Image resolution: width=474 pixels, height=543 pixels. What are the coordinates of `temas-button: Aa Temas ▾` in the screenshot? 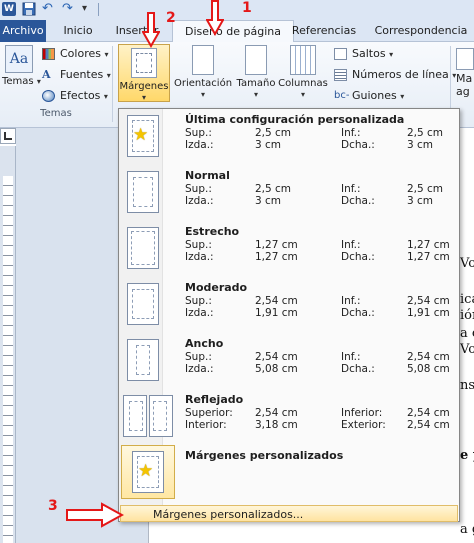 It's located at (21, 73).